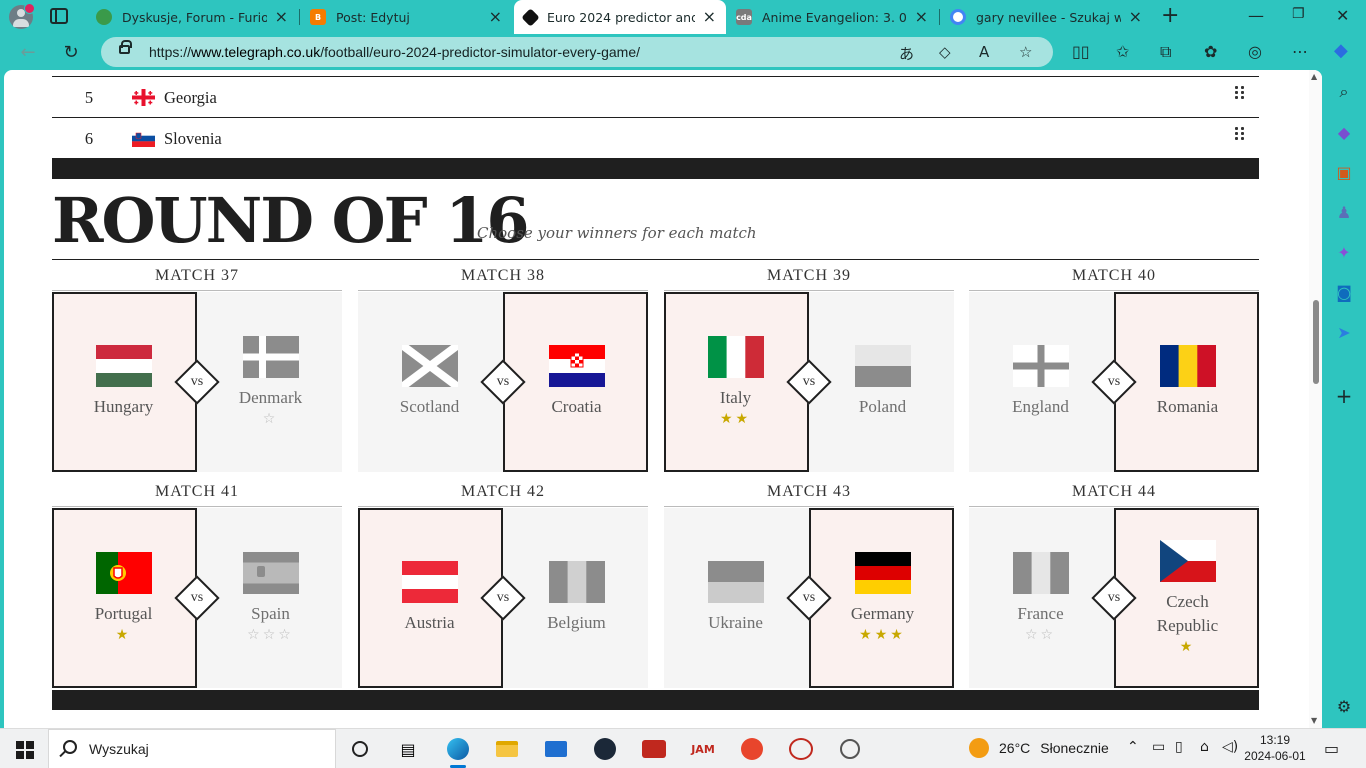 The image size is (1366, 768). Describe the element at coordinates (1344, 132) in the screenshot. I see `shopping-icon: ◆` at that location.